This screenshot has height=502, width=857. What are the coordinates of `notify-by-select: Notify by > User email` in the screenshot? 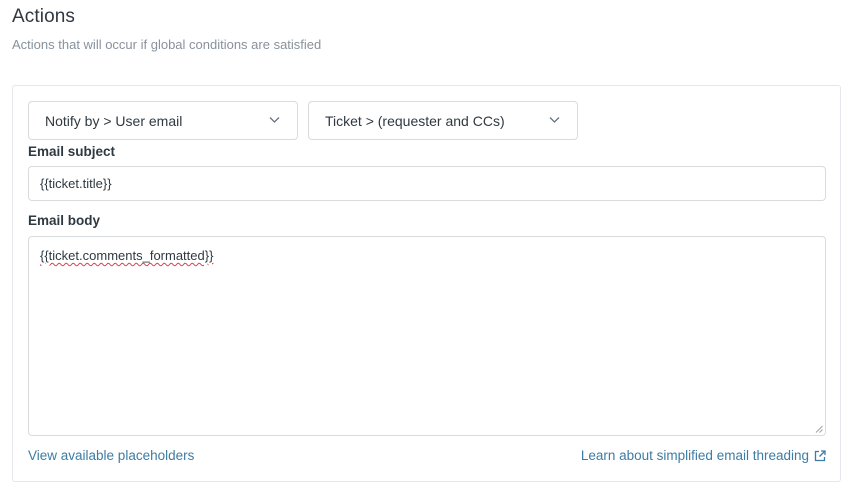 It's located at (163, 120).